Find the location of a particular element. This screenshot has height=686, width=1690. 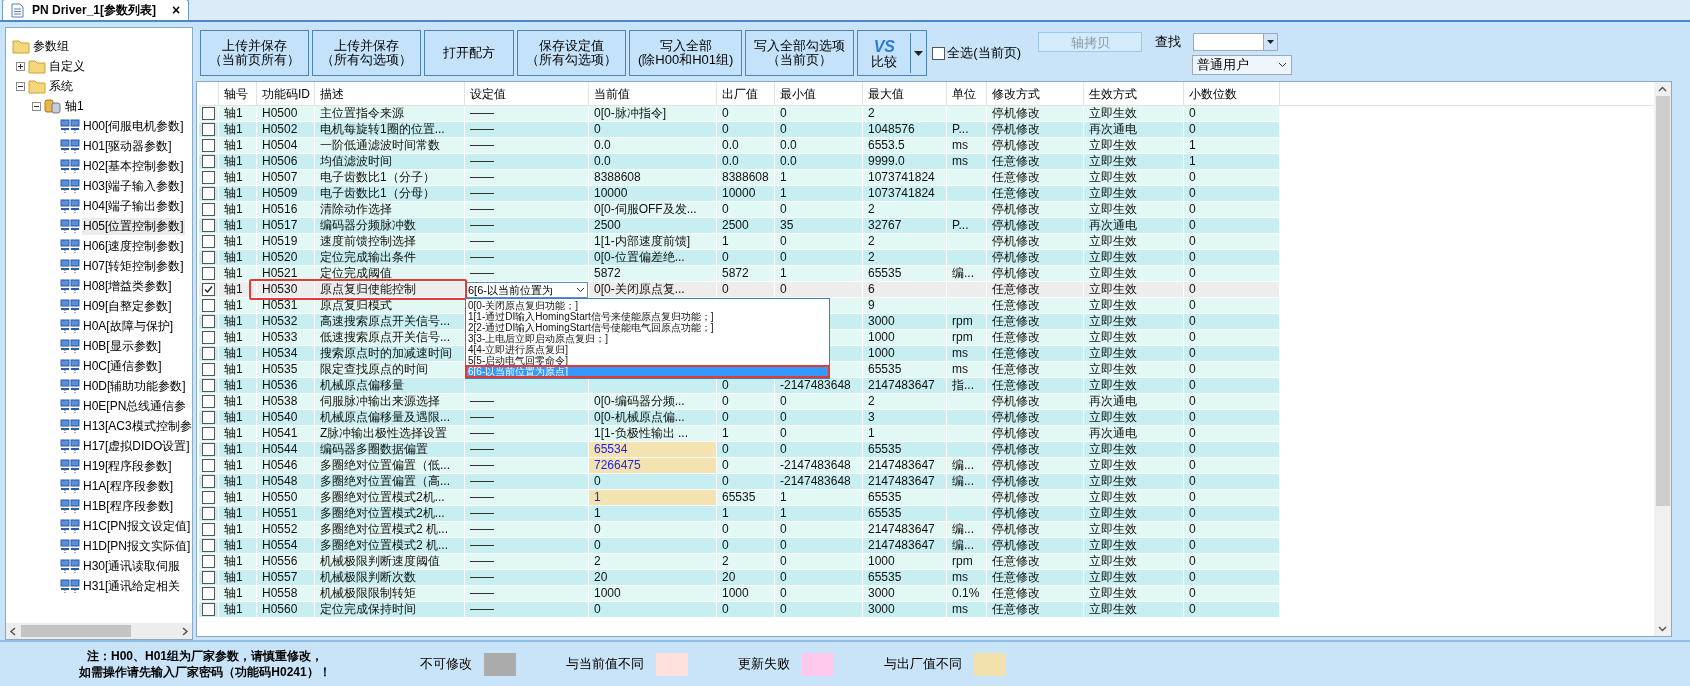

table-cell-text: 3000 is located at coordinates (881, 609).